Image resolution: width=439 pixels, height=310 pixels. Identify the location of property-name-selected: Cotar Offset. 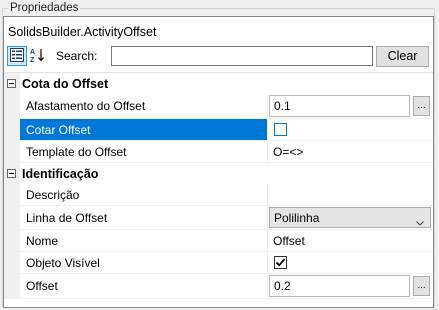
(144, 129).